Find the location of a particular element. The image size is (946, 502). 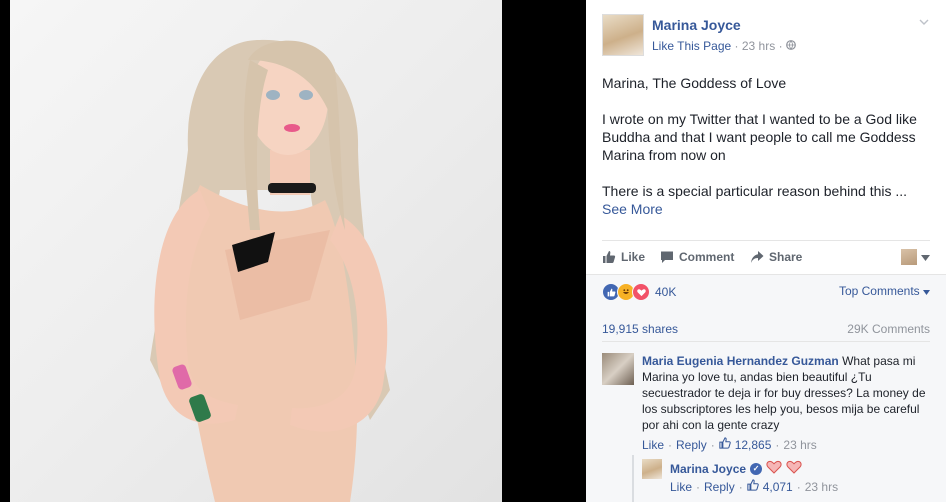

comments-count-link: 29K Comments is located at coordinates (888, 329).